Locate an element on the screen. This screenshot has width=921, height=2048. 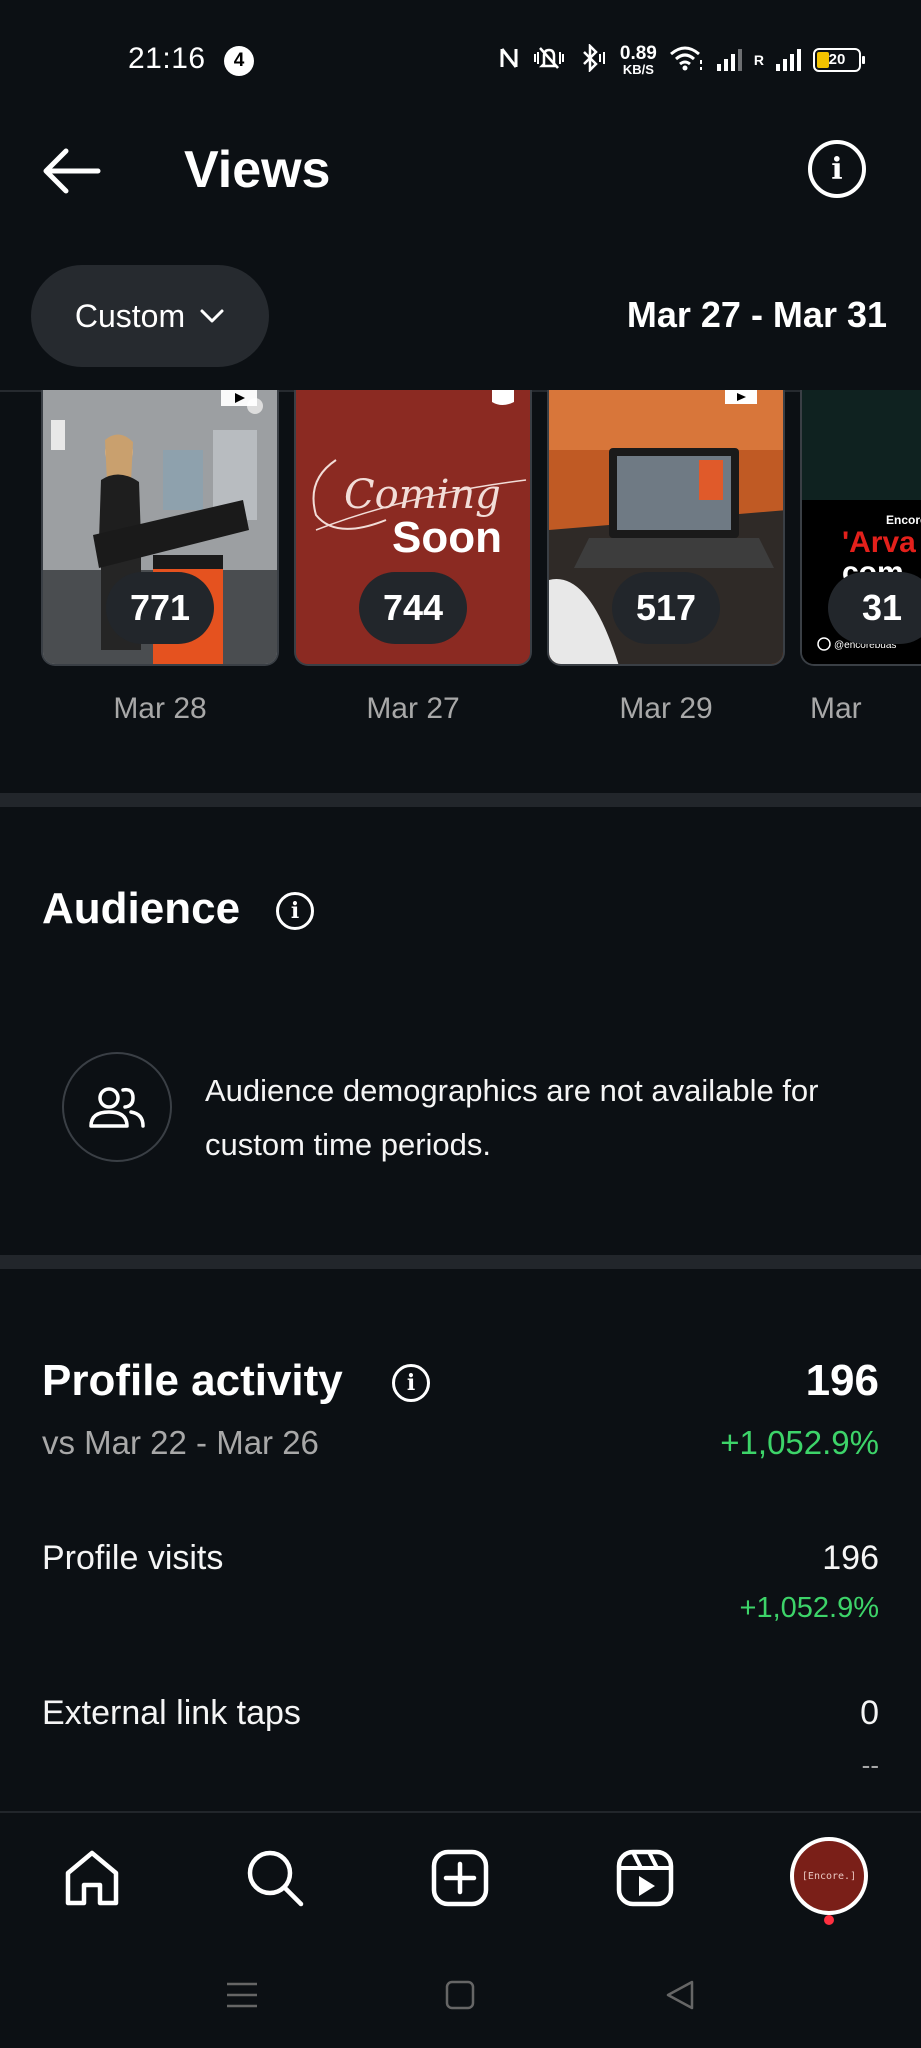
triangle-back-icon is located at coordinates (680, 1995).